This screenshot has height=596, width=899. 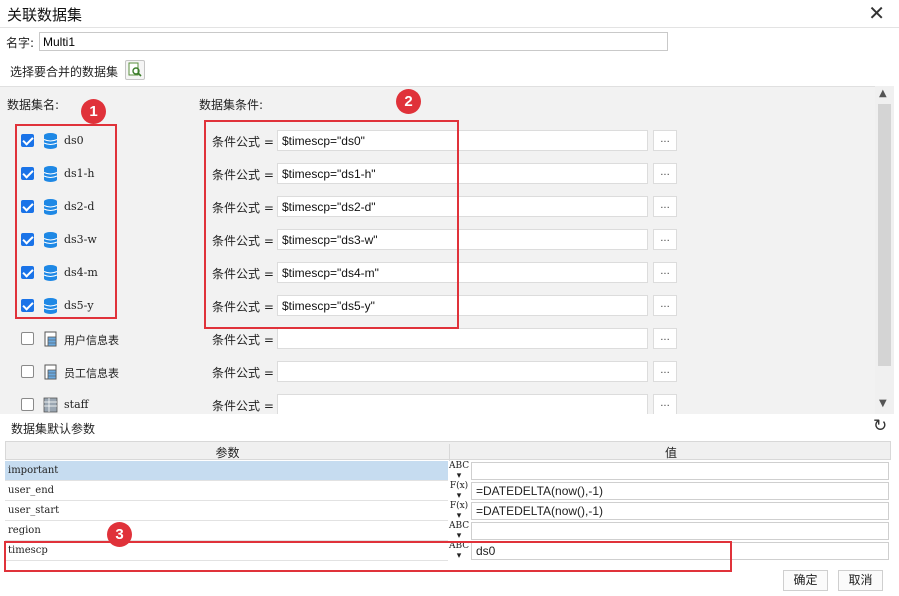 I want to click on select-dataset-button, so click(x=135, y=70).